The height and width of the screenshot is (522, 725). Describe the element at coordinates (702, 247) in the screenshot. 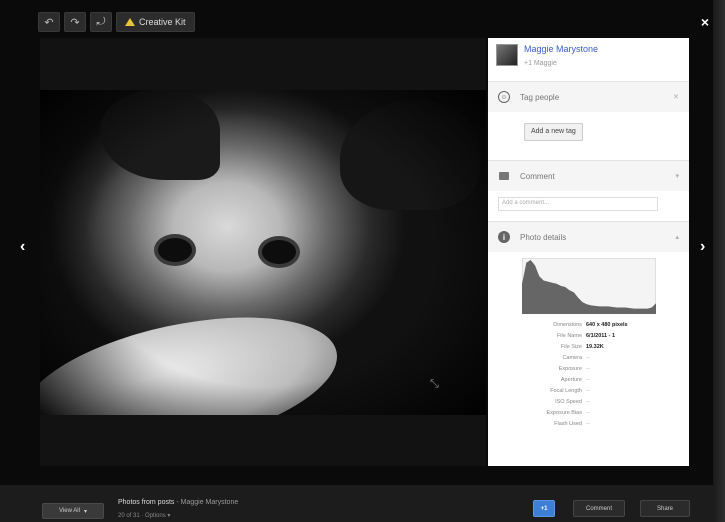

I see `next-photo-icon: ›` at that location.